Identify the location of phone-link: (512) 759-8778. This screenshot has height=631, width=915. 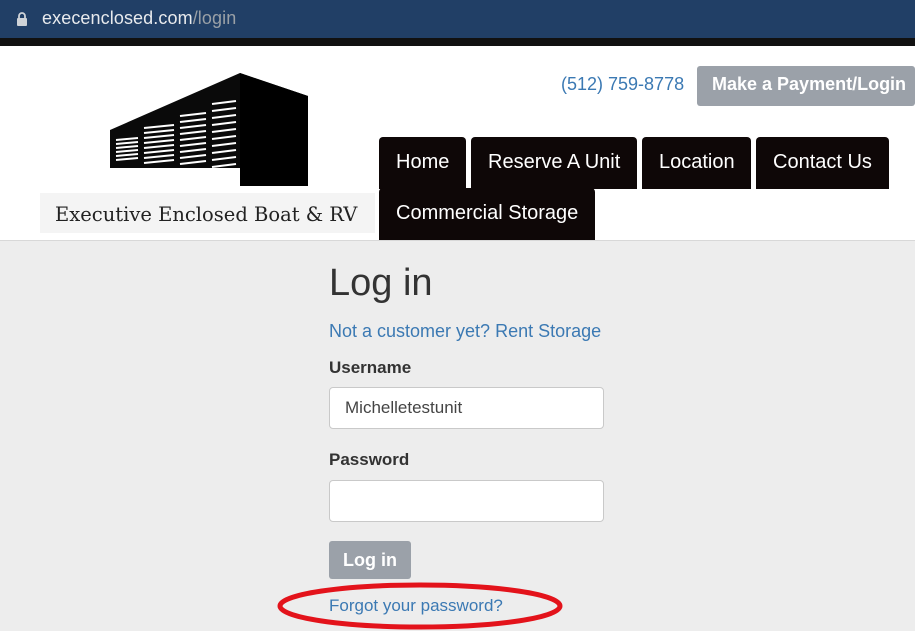
(622, 84).